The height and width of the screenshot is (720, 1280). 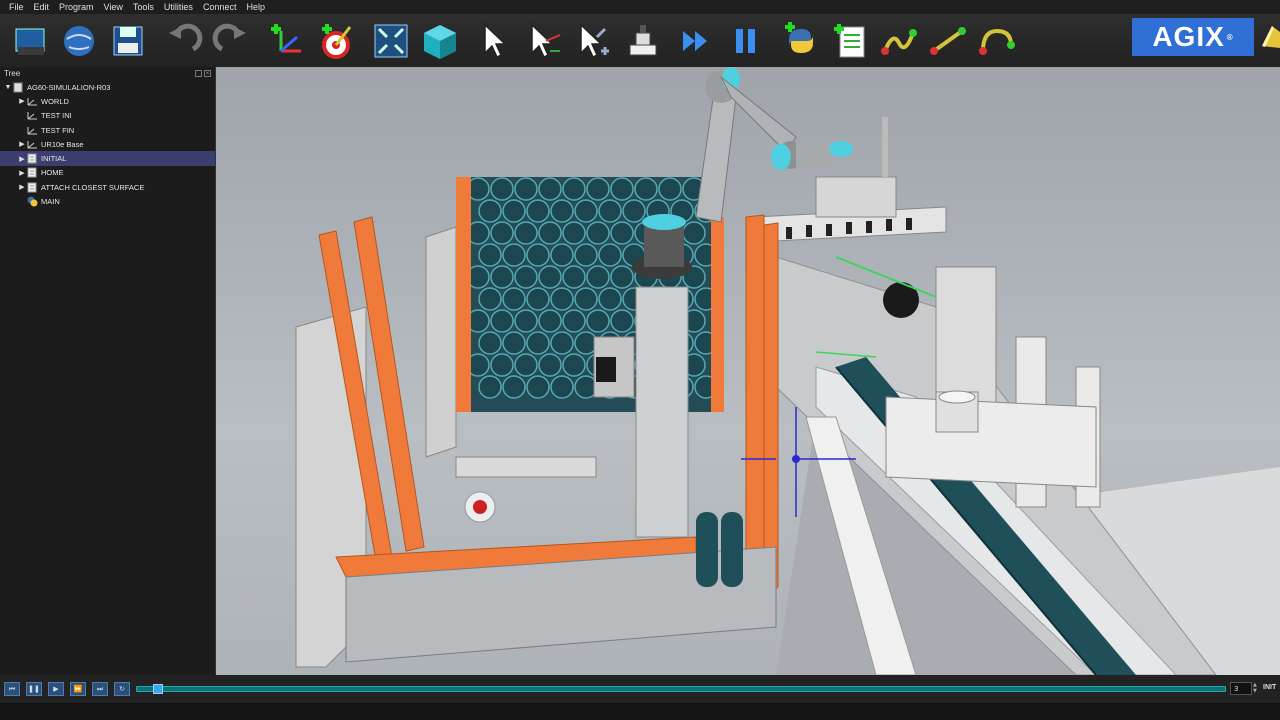 What do you see at coordinates (12, 689) in the screenshot?
I see `skip-start-icon: ⏮` at bounding box center [12, 689].